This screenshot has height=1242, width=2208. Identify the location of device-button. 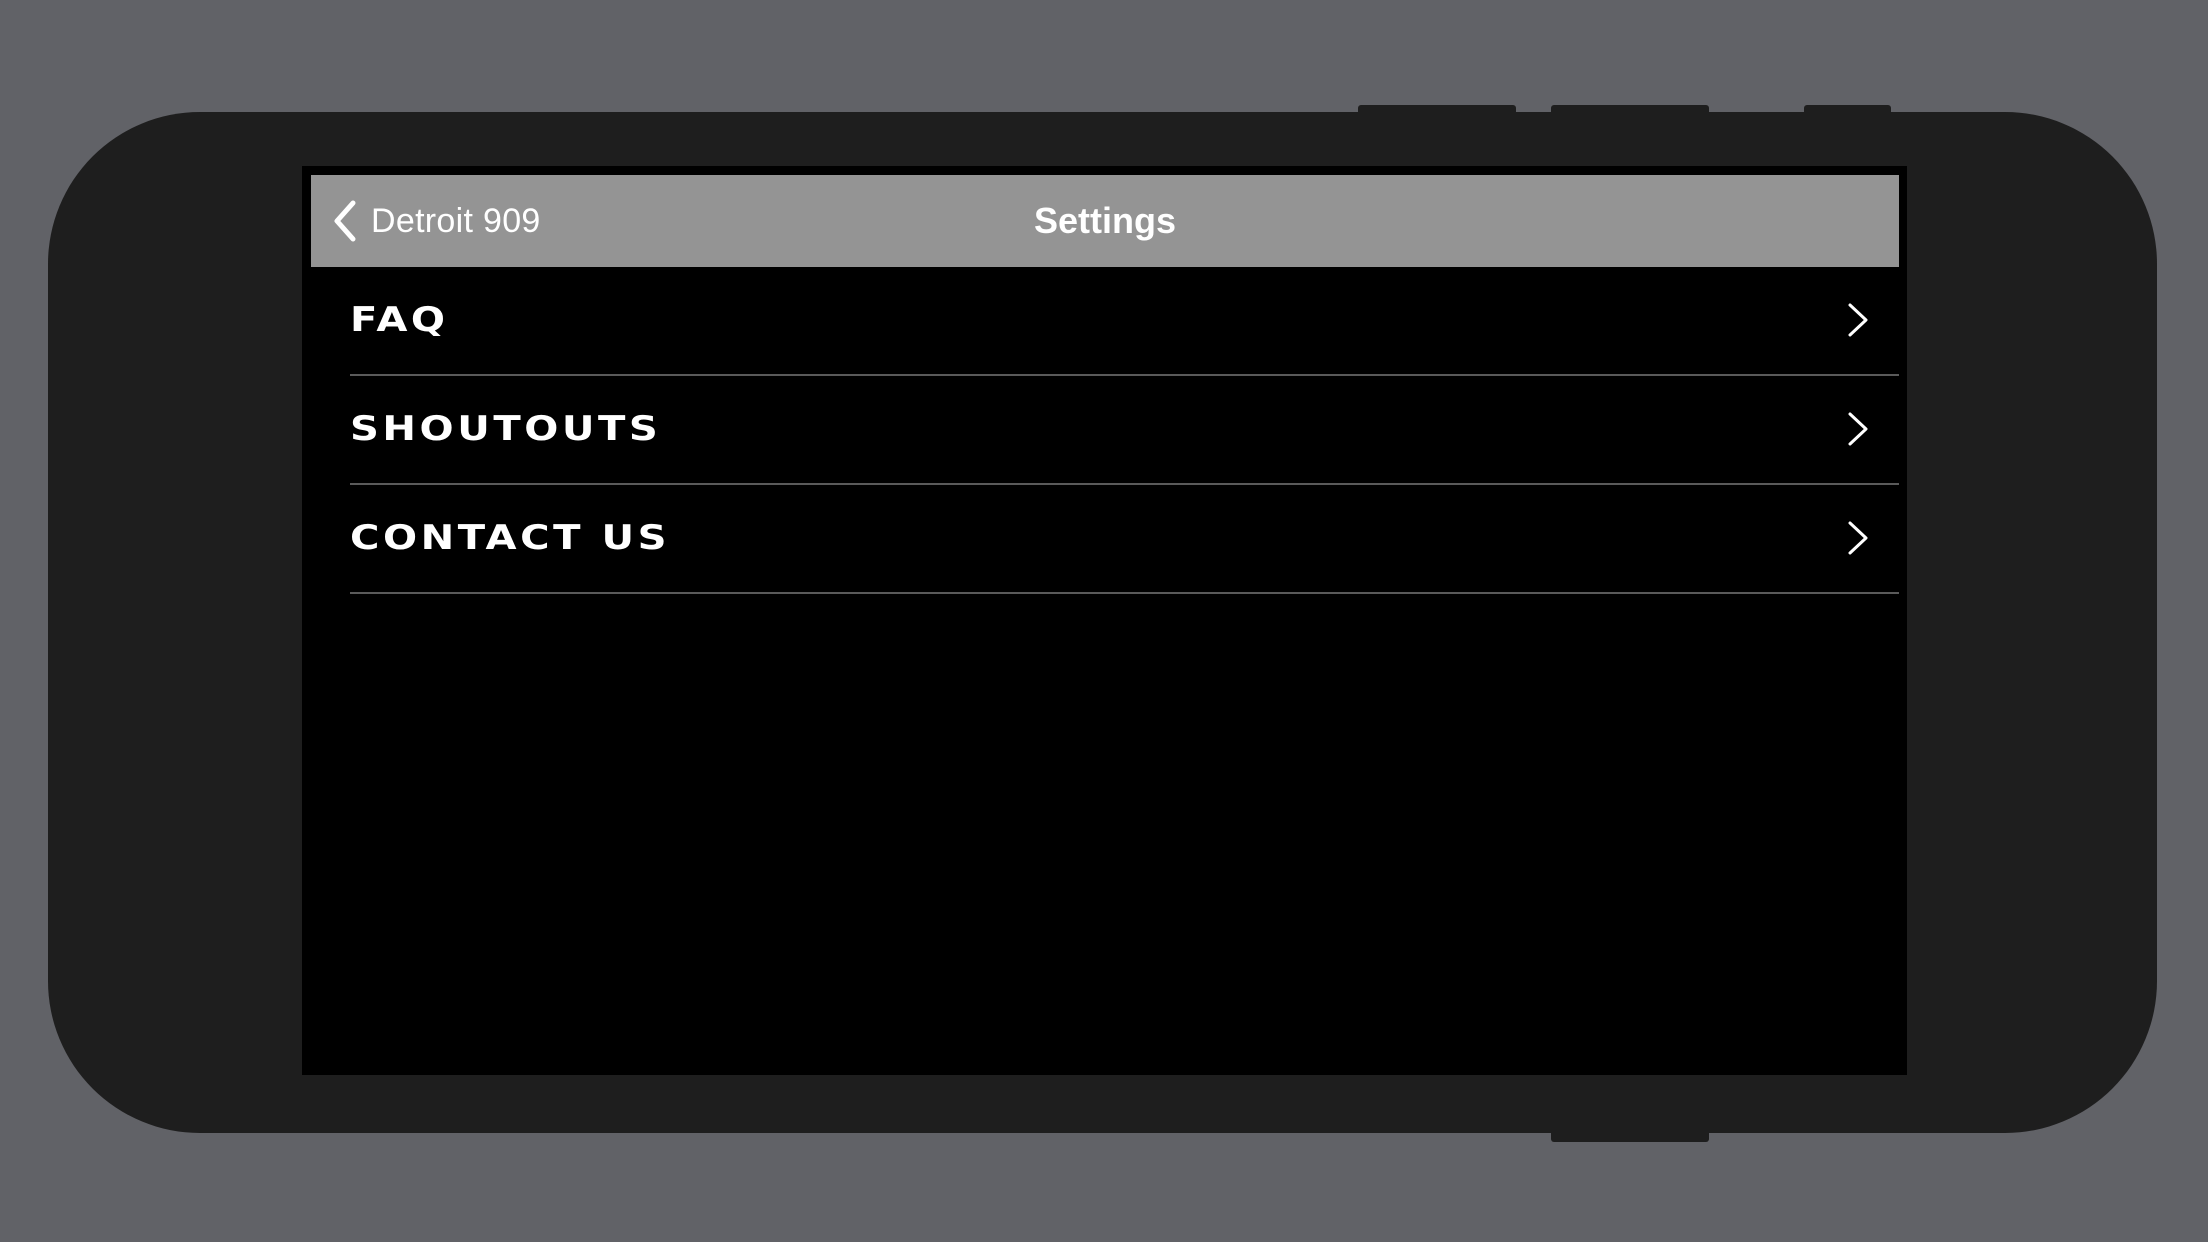
(1630, 1137).